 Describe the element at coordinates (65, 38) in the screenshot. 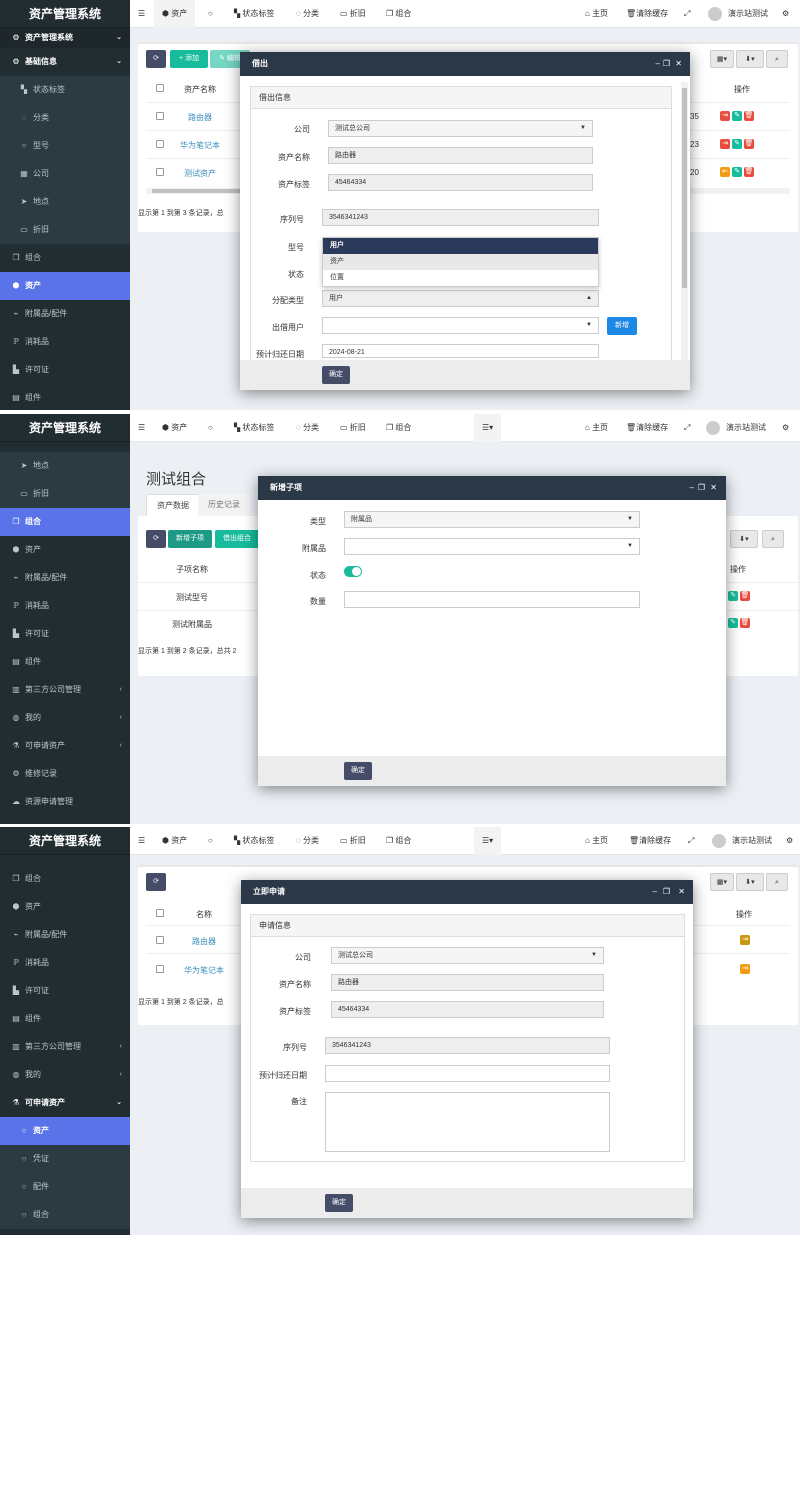

I see `sidebar-group-system: ⚙ 资产管理系统 ⌄` at that location.